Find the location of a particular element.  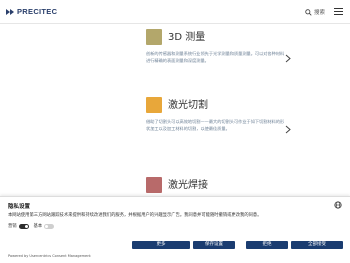

essential-toggle is located at coordinates (49, 226).